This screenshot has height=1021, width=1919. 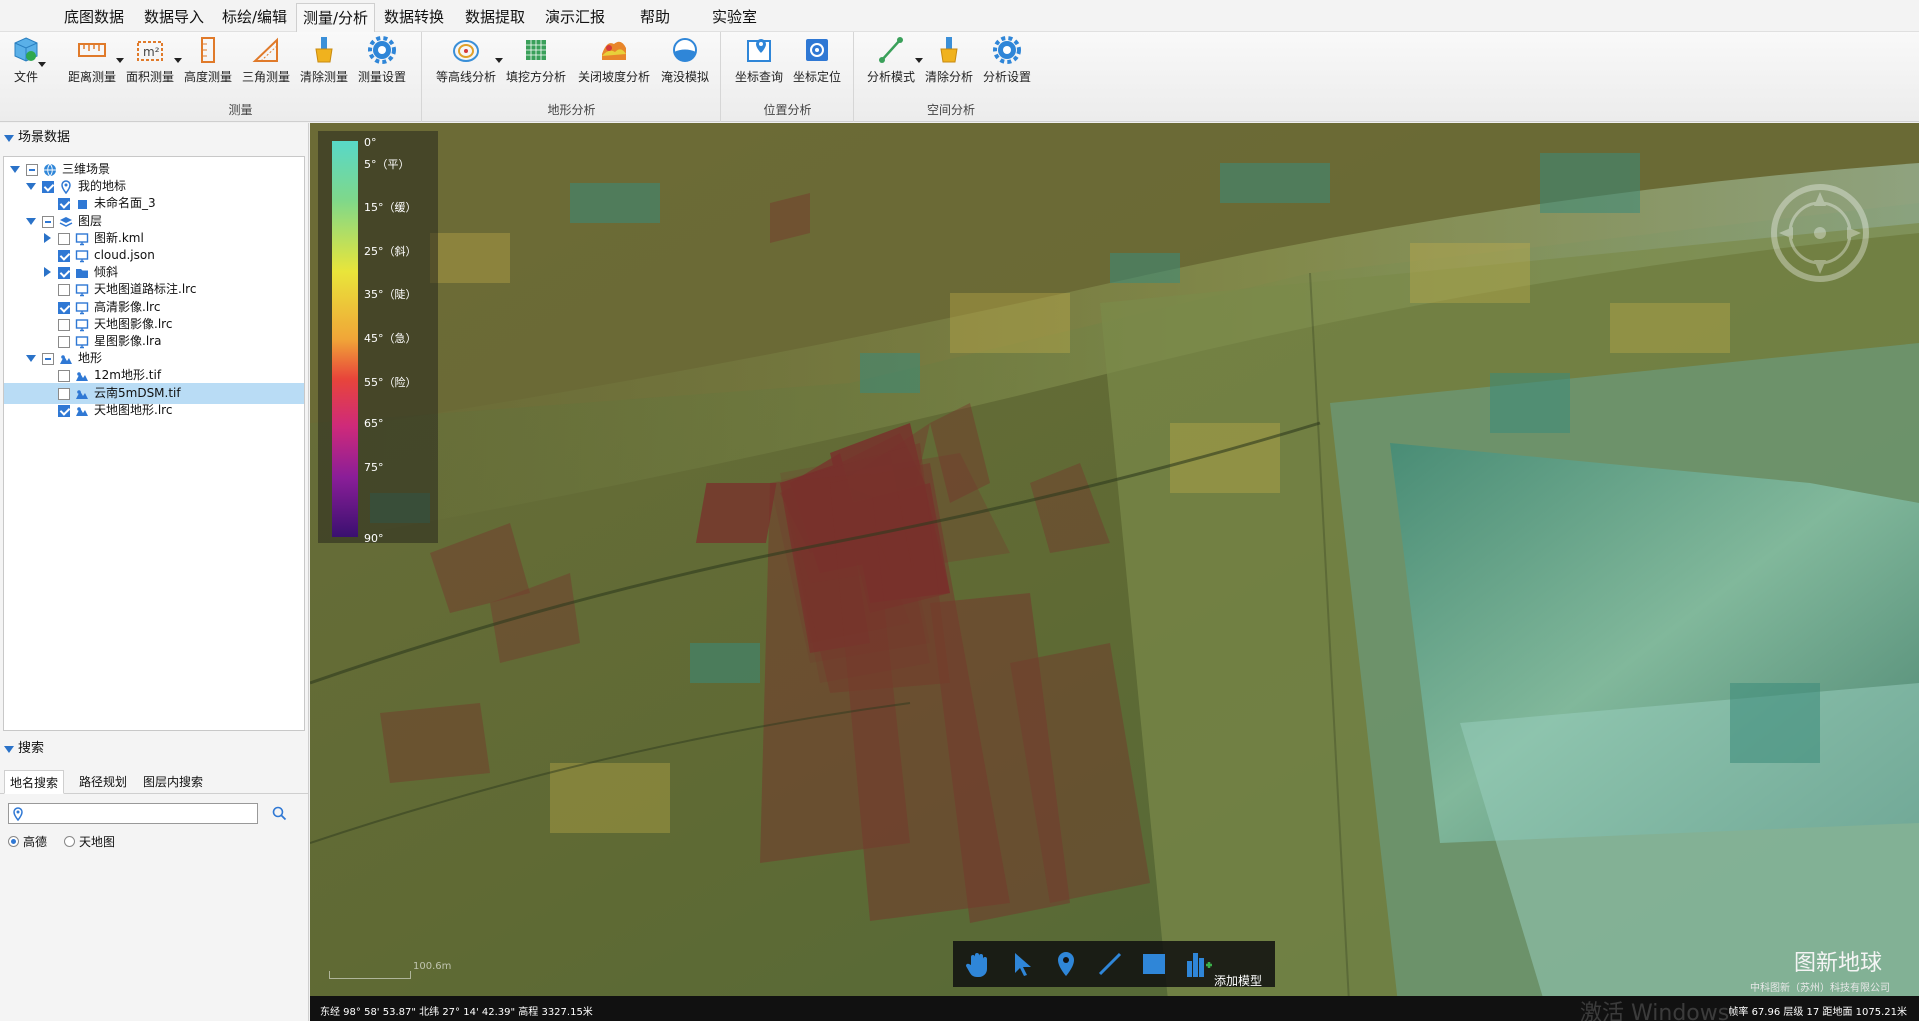 What do you see at coordinates (1820, 233) in the screenshot?
I see `navigation-compass-icon` at bounding box center [1820, 233].